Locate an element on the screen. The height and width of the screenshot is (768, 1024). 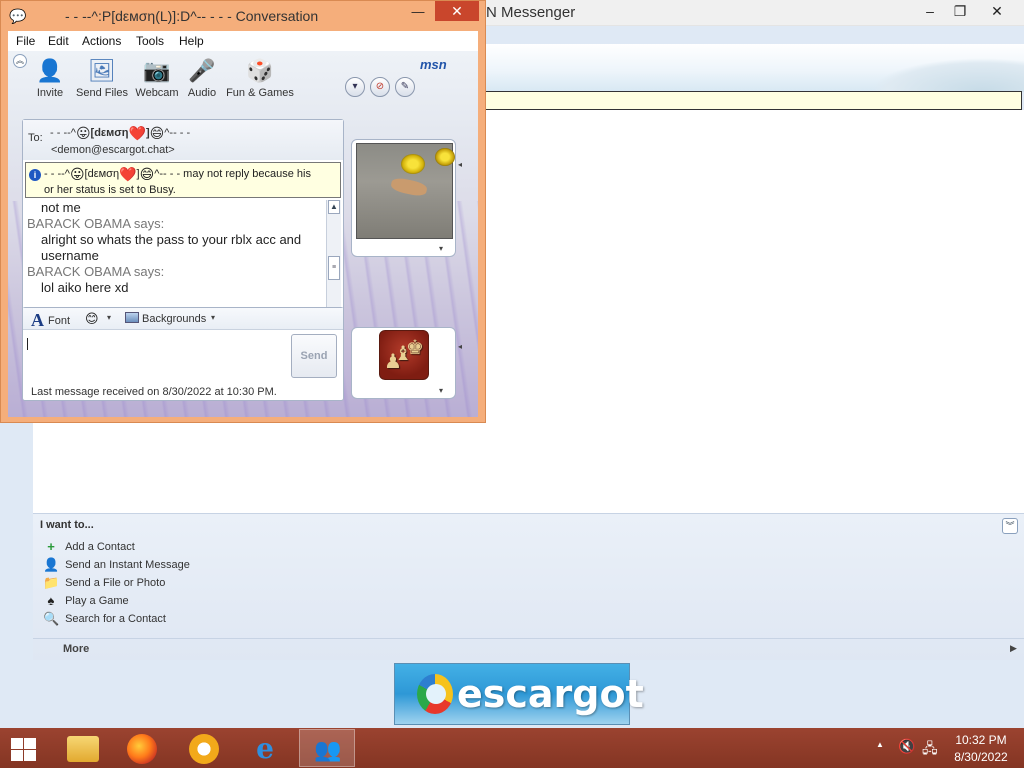
webcam-icon: 📷 is located at coordinates (157, 70).